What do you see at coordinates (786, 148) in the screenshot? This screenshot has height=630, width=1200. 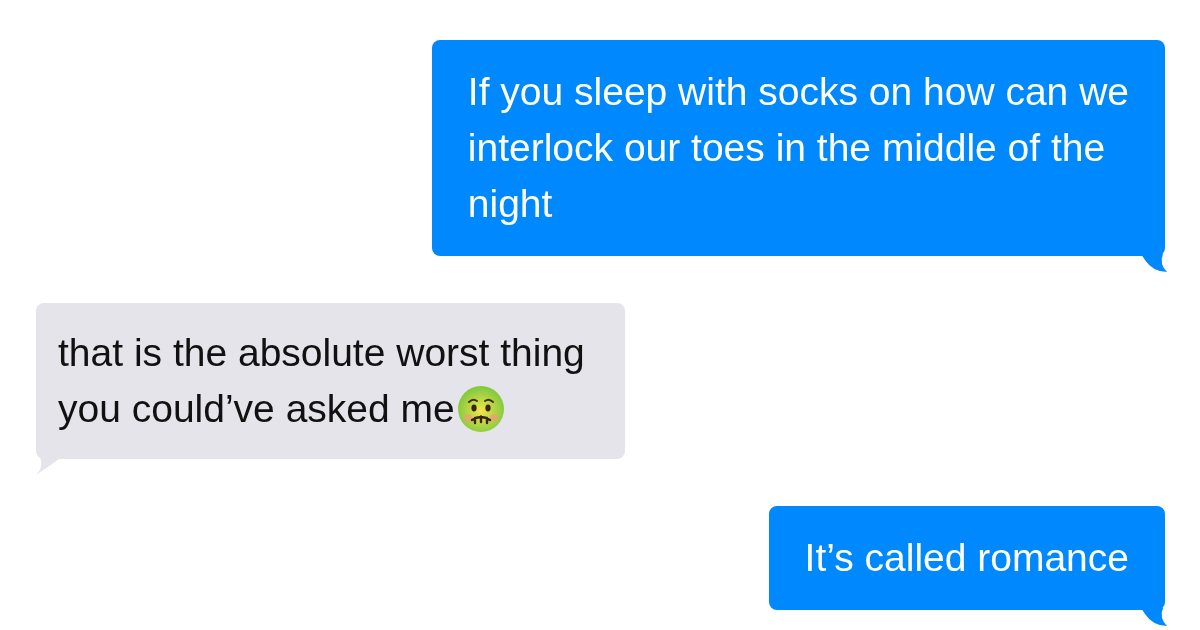 I see `message-text: interlock our toes in the middle of the` at bounding box center [786, 148].